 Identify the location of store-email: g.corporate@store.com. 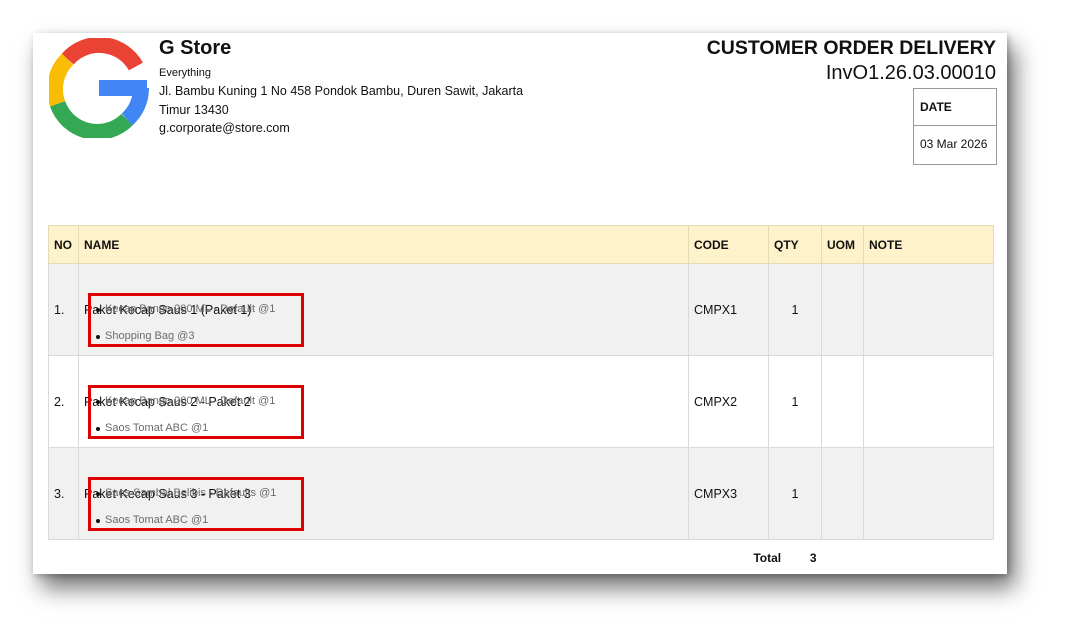
(224, 128).